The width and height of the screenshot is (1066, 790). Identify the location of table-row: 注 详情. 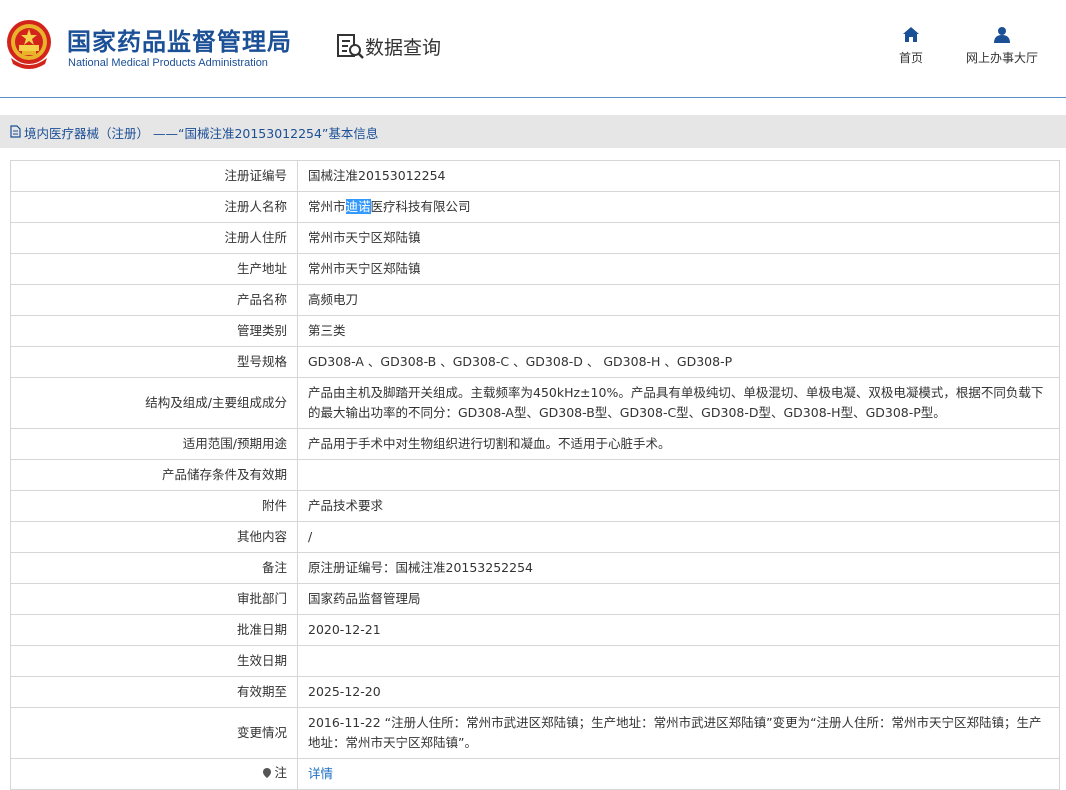
(535, 774).